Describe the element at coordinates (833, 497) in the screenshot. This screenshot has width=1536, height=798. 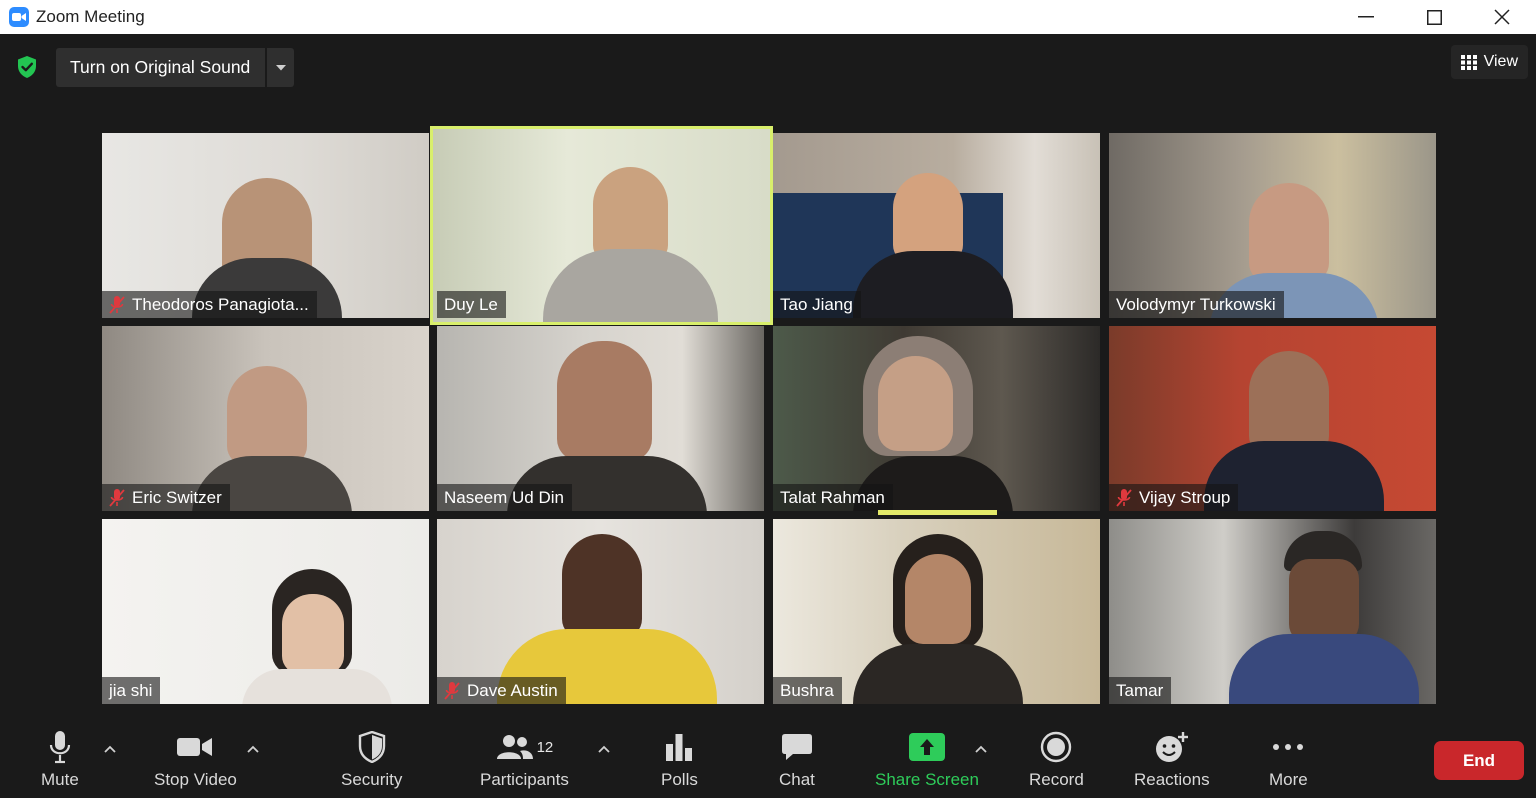
I see `participant-name-tag: Talat Rahman` at that location.